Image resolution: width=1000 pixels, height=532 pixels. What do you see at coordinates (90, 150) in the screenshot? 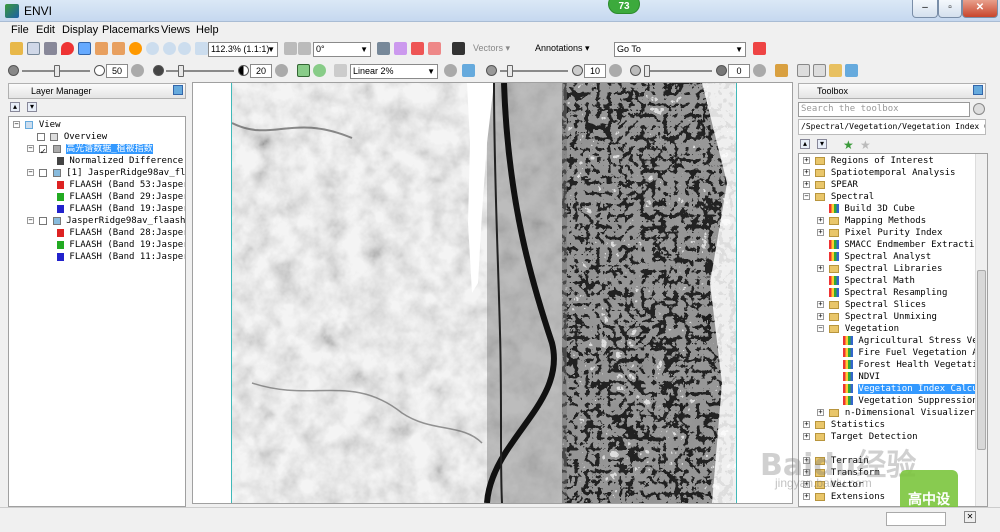
I see `layer-row-ndvi-group: − ✓ 高光谱数据_植被指数` at bounding box center [90, 150].